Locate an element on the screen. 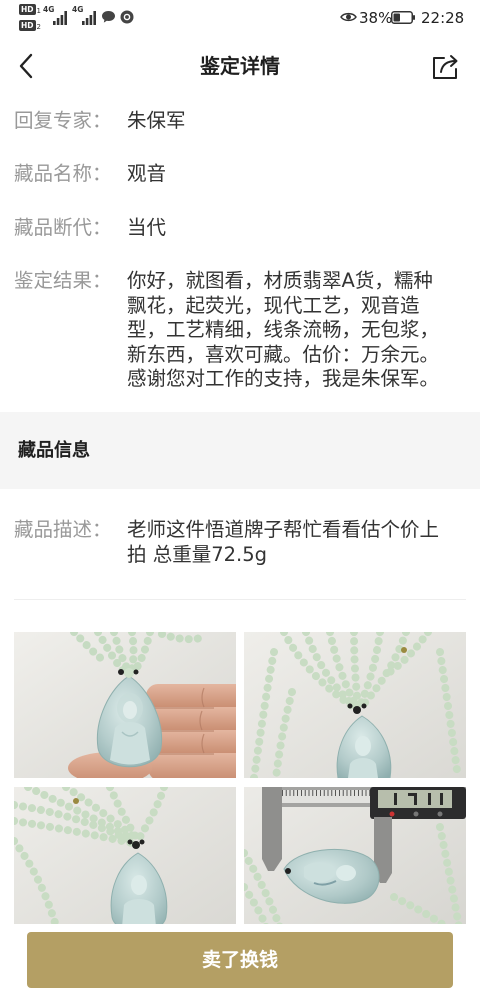 The image size is (480, 996). share-icon is located at coordinates (445, 67).